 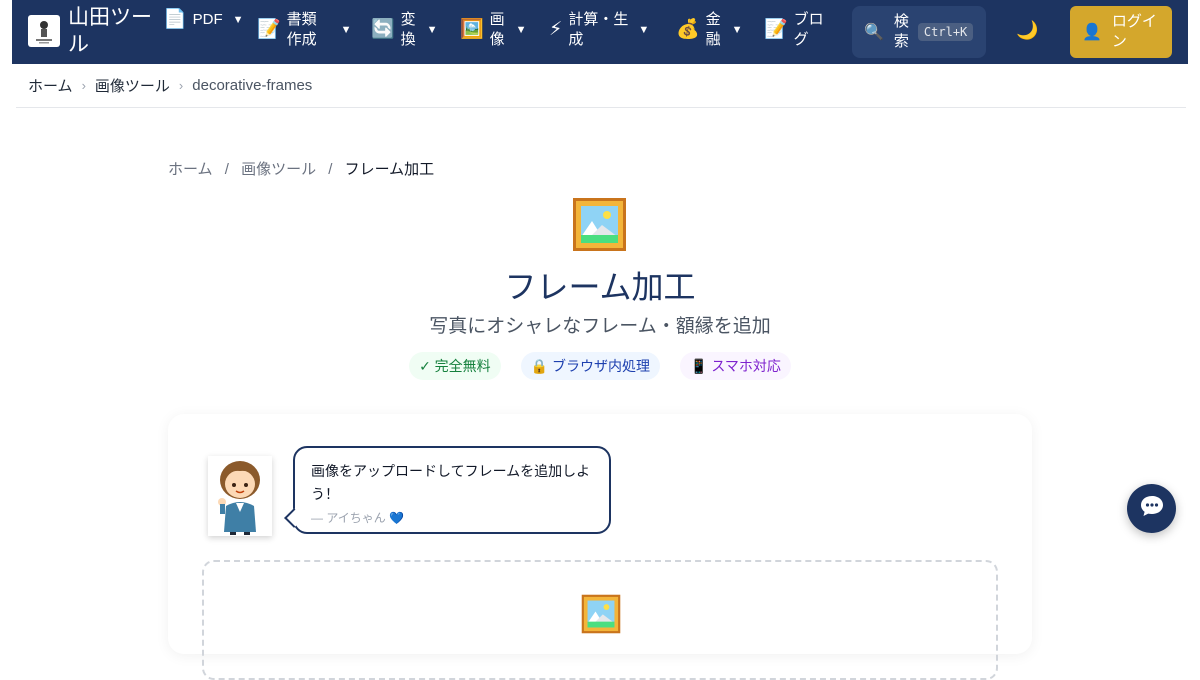 I want to click on nav-convert: 🔄 変換 ▼, so click(x=404, y=30).